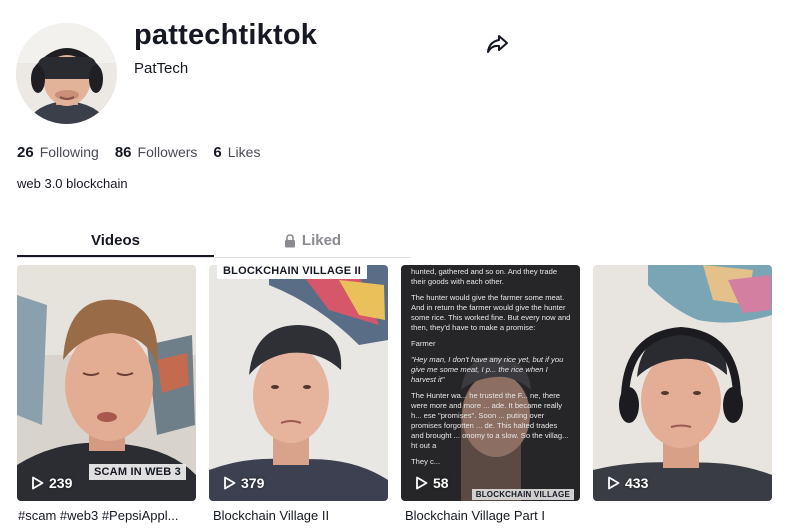  Describe the element at coordinates (137, 472) in the screenshot. I see `video-1-overlay-text: SCAM IN WEB 3` at that location.